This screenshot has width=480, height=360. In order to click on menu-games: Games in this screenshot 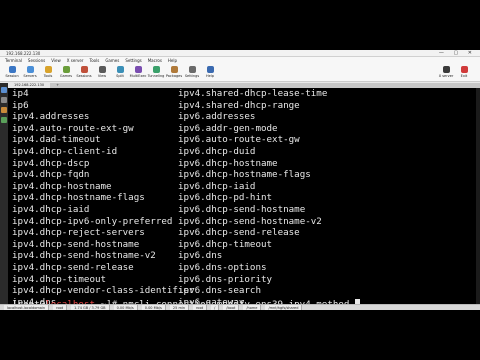, I will do `click(112, 60)`.